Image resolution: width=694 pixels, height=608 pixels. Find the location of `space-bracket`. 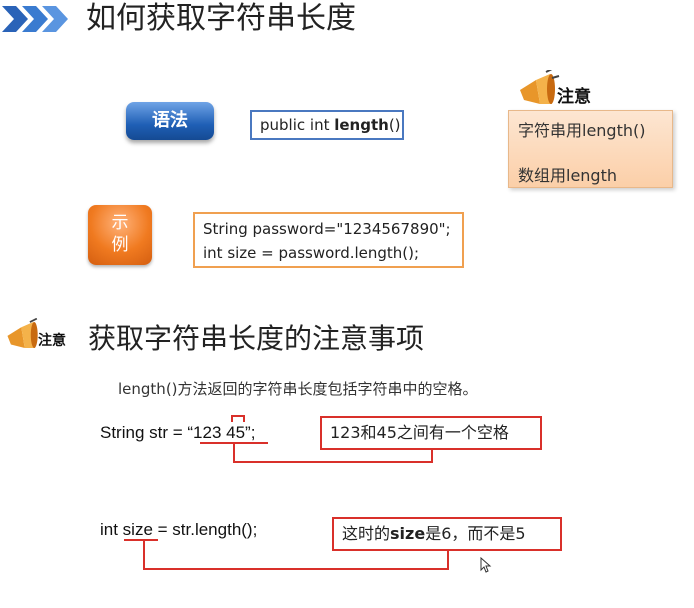

space-bracket is located at coordinates (238, 418).